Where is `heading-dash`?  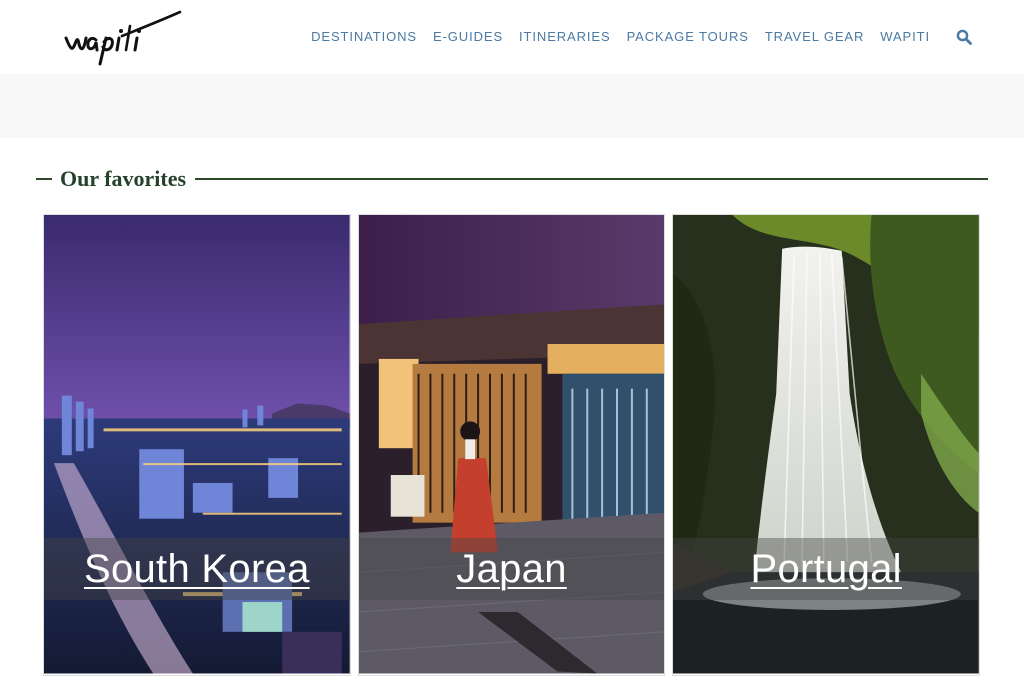
heading-dash is located at coordinates (44, 179).